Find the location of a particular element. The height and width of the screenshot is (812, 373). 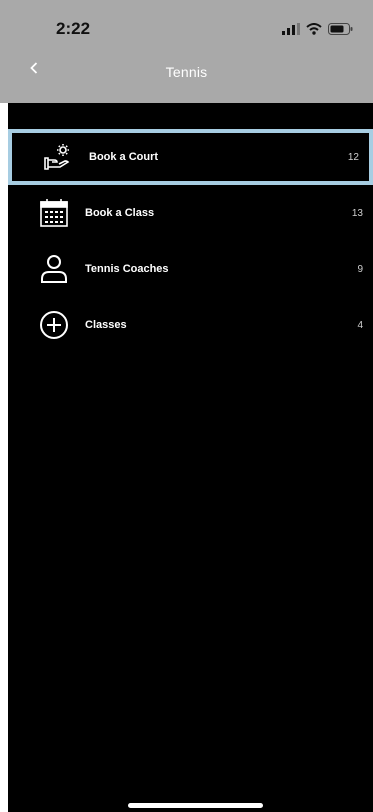

status-time: 2:22 is located at coordinates (73, 28).